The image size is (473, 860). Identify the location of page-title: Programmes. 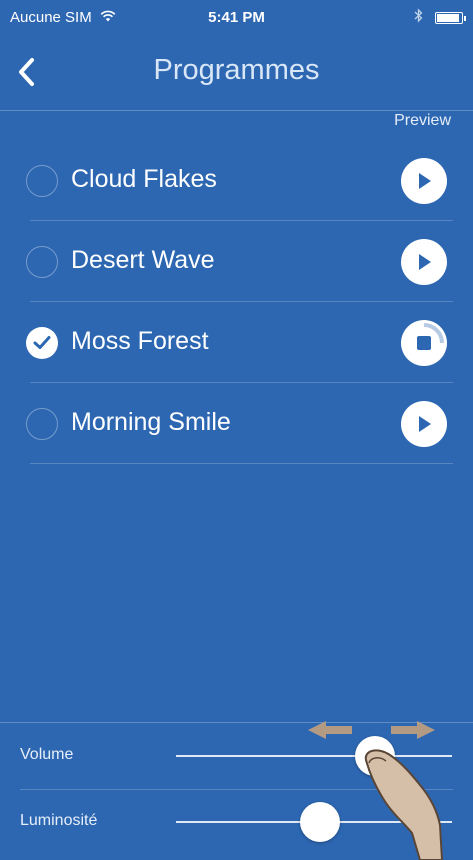
(236, 70).